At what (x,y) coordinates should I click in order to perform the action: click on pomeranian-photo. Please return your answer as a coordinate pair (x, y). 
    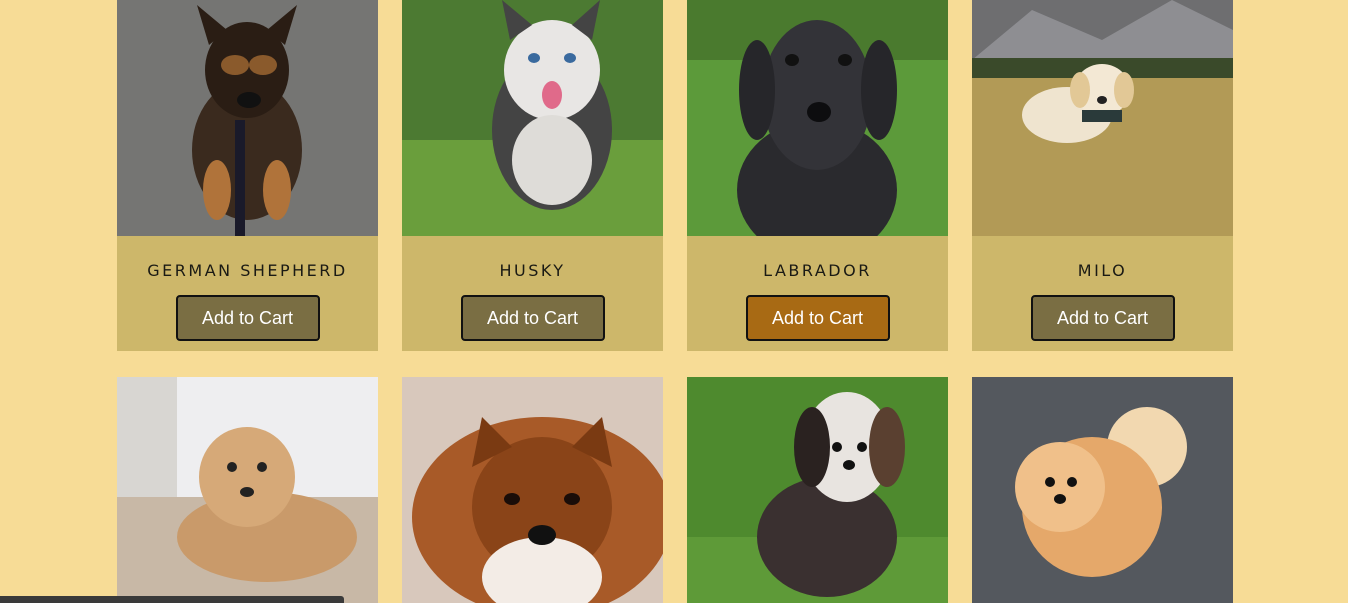
    Looking at the image, I should click on (1102, 490).